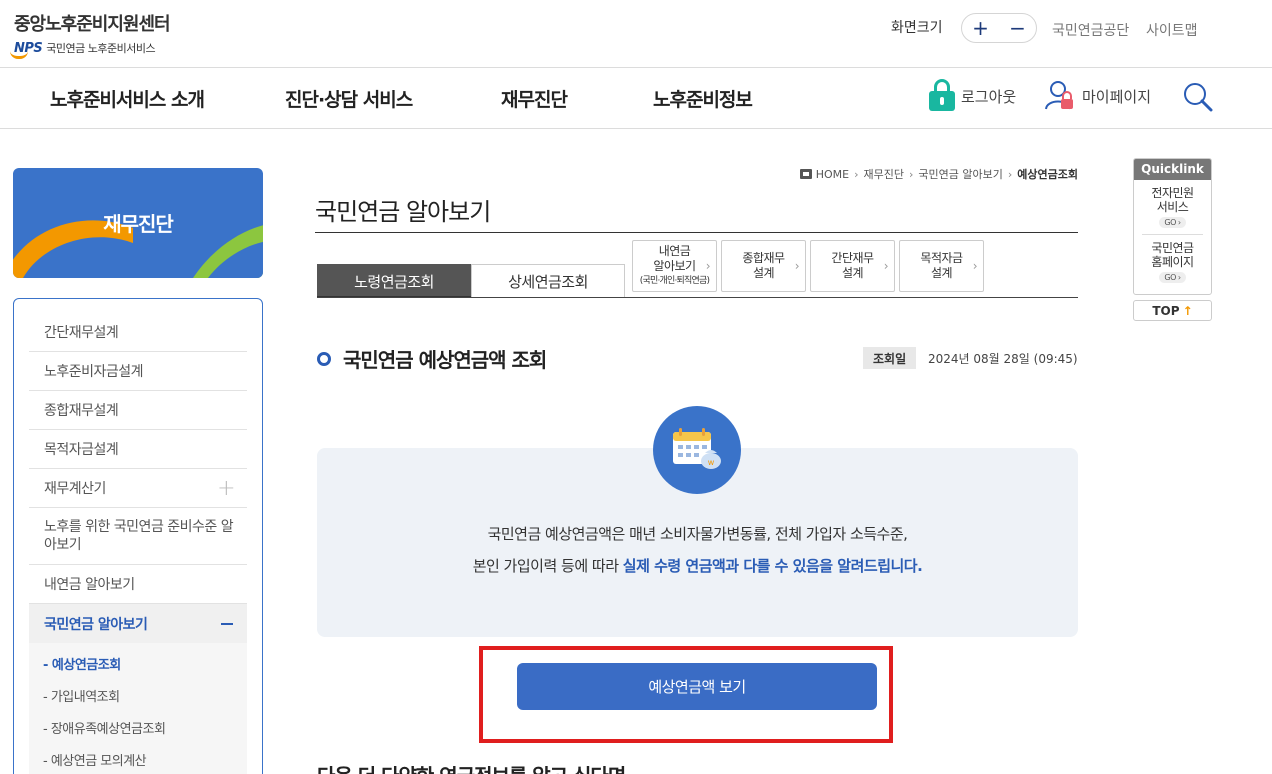 The image size is (1272, 774). I want to click on home-icon, so click(805, 174).